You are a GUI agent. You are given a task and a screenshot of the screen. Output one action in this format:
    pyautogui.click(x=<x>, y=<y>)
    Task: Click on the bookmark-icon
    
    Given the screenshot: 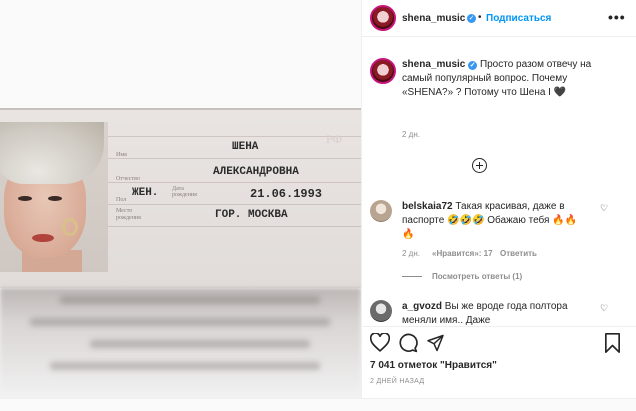 What is the action you would take?
    pyautogui.click(x=612, y=343)
    